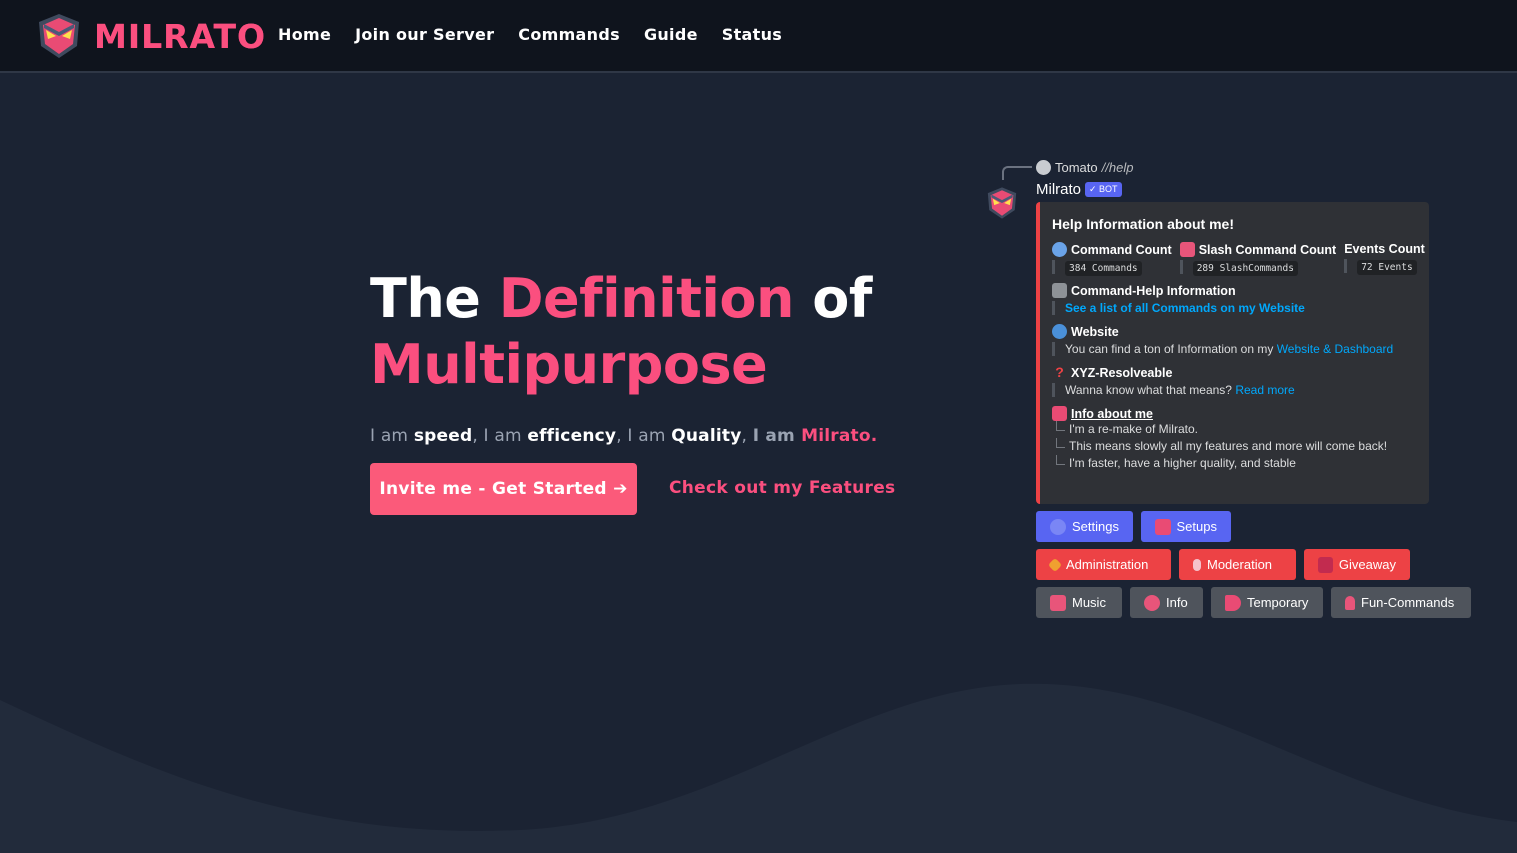  Describe the element at coordinates (1112, 413) in the screenshot. I see `field-name: Info about me` at that location.